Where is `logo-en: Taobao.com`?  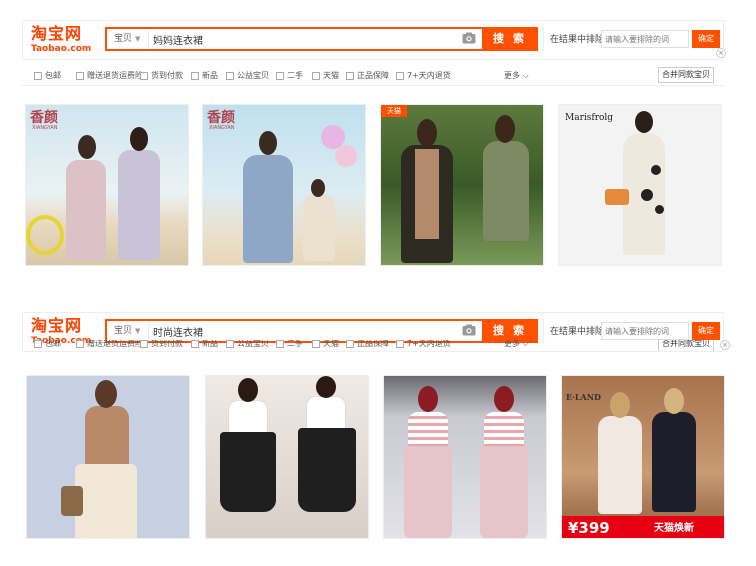 logo-en: Taobao.com is located at coordinates (61, 49).